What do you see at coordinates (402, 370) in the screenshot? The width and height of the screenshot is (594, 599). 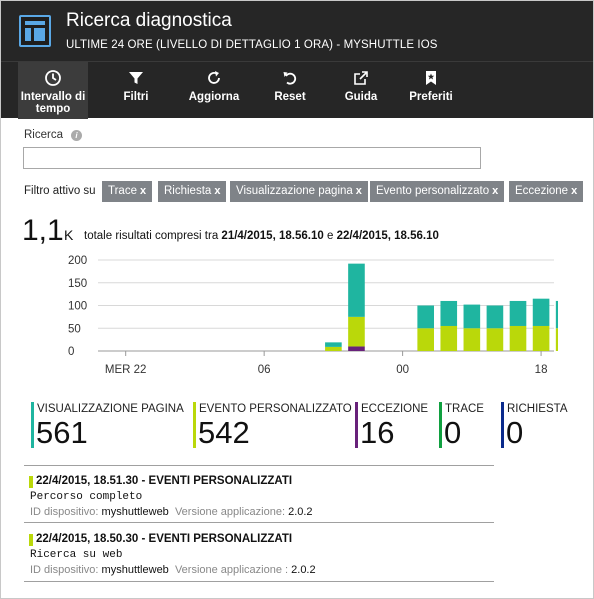 I see `x-tick-label: 00` at bounding box center [402, 370].